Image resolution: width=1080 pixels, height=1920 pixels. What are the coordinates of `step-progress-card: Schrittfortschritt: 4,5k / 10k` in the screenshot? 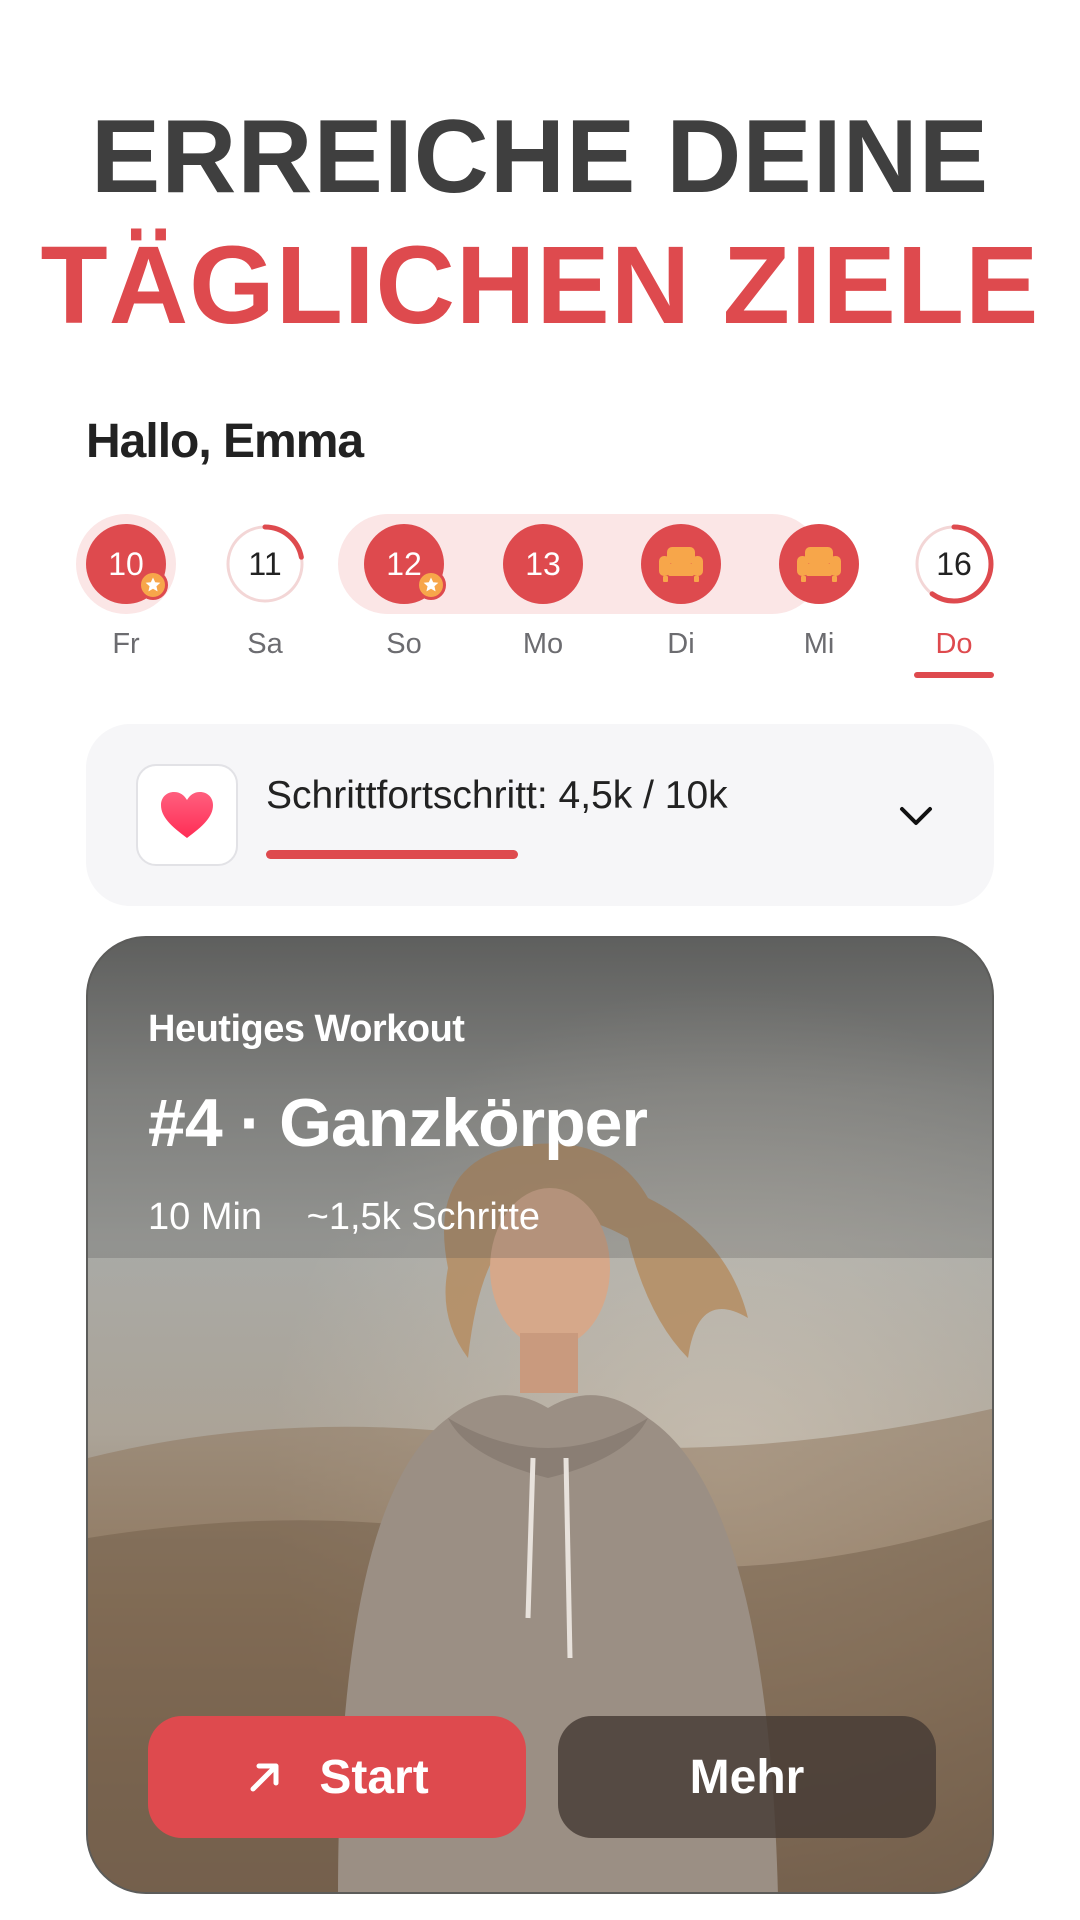 It's located at (540, 815).